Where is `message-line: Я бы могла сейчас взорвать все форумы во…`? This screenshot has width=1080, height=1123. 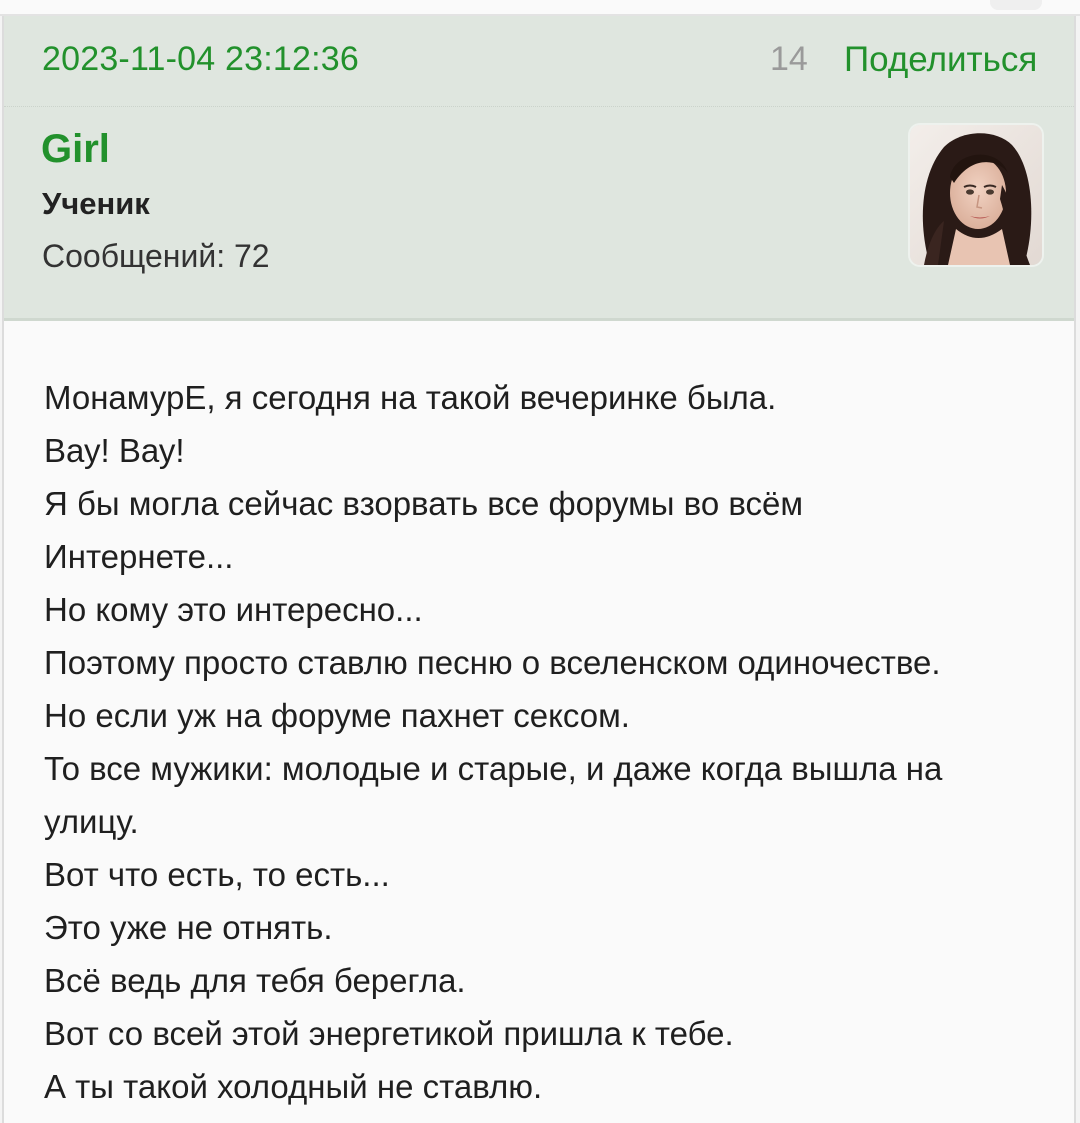
message-line: Я бы могла сейчас взорвать все форумы во… is located at coordinates (424, 503).